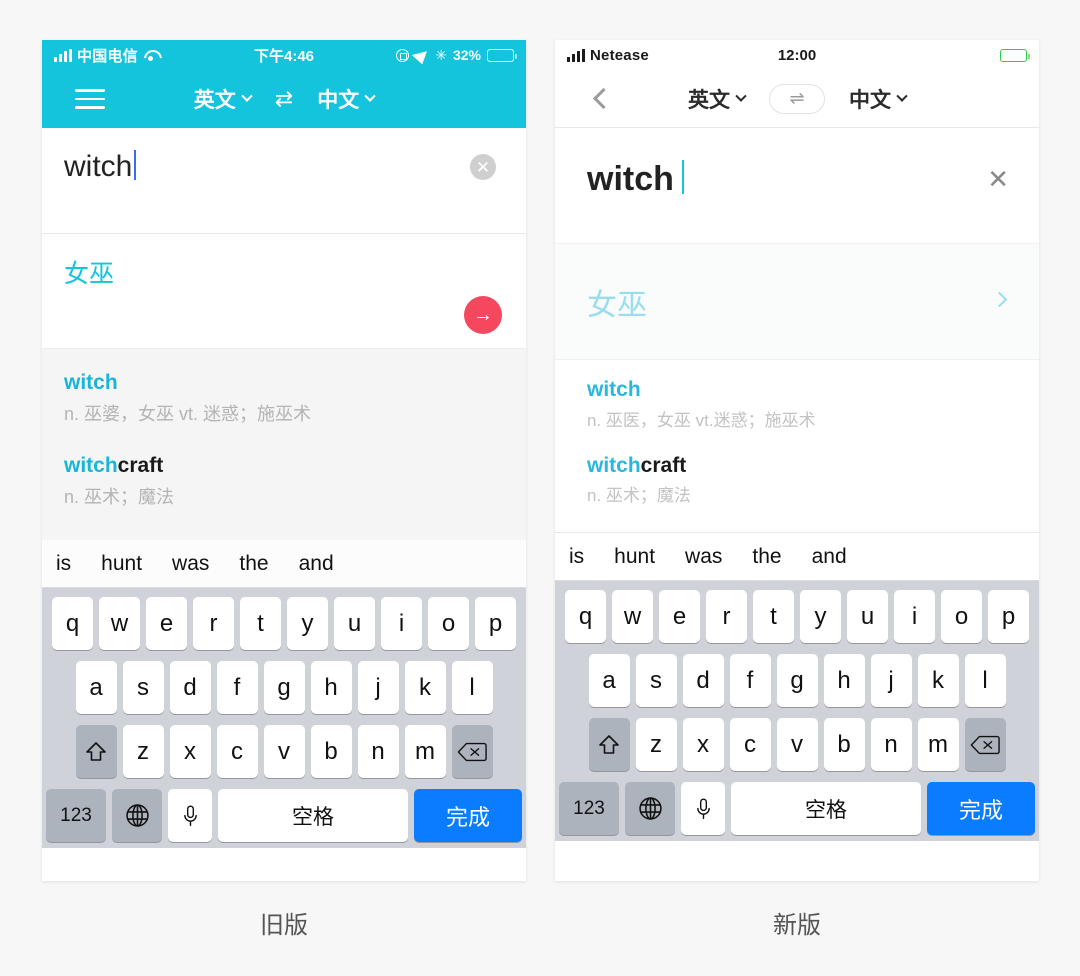 Image resolution: width=1080 pixels, height=976 pixels. Describe the element at coordinates (284, 181) in the screenshot. I see `search-input-zone-old: witch ✕` at that location.